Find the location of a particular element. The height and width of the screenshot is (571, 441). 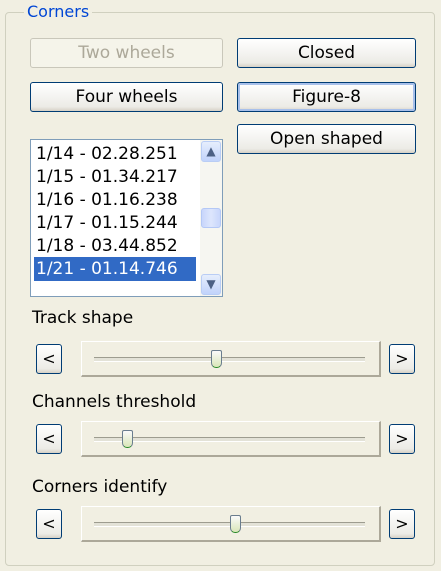

scroll-down-icon: ▼ is located at coordinates (211, 284).